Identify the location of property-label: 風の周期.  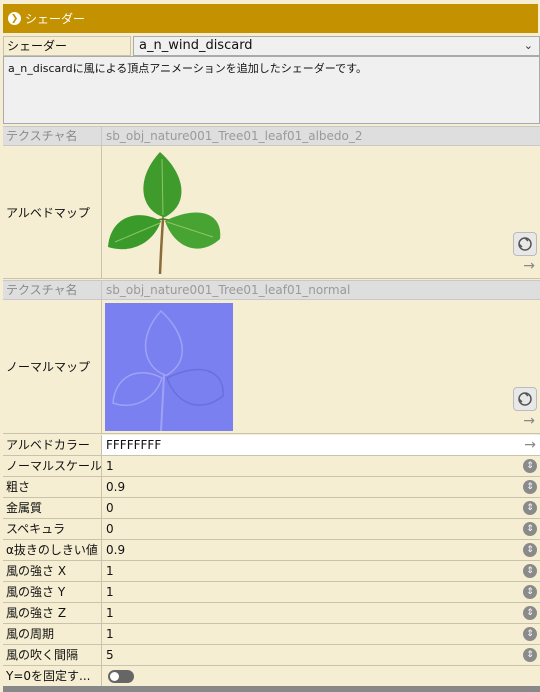
(52, 634).